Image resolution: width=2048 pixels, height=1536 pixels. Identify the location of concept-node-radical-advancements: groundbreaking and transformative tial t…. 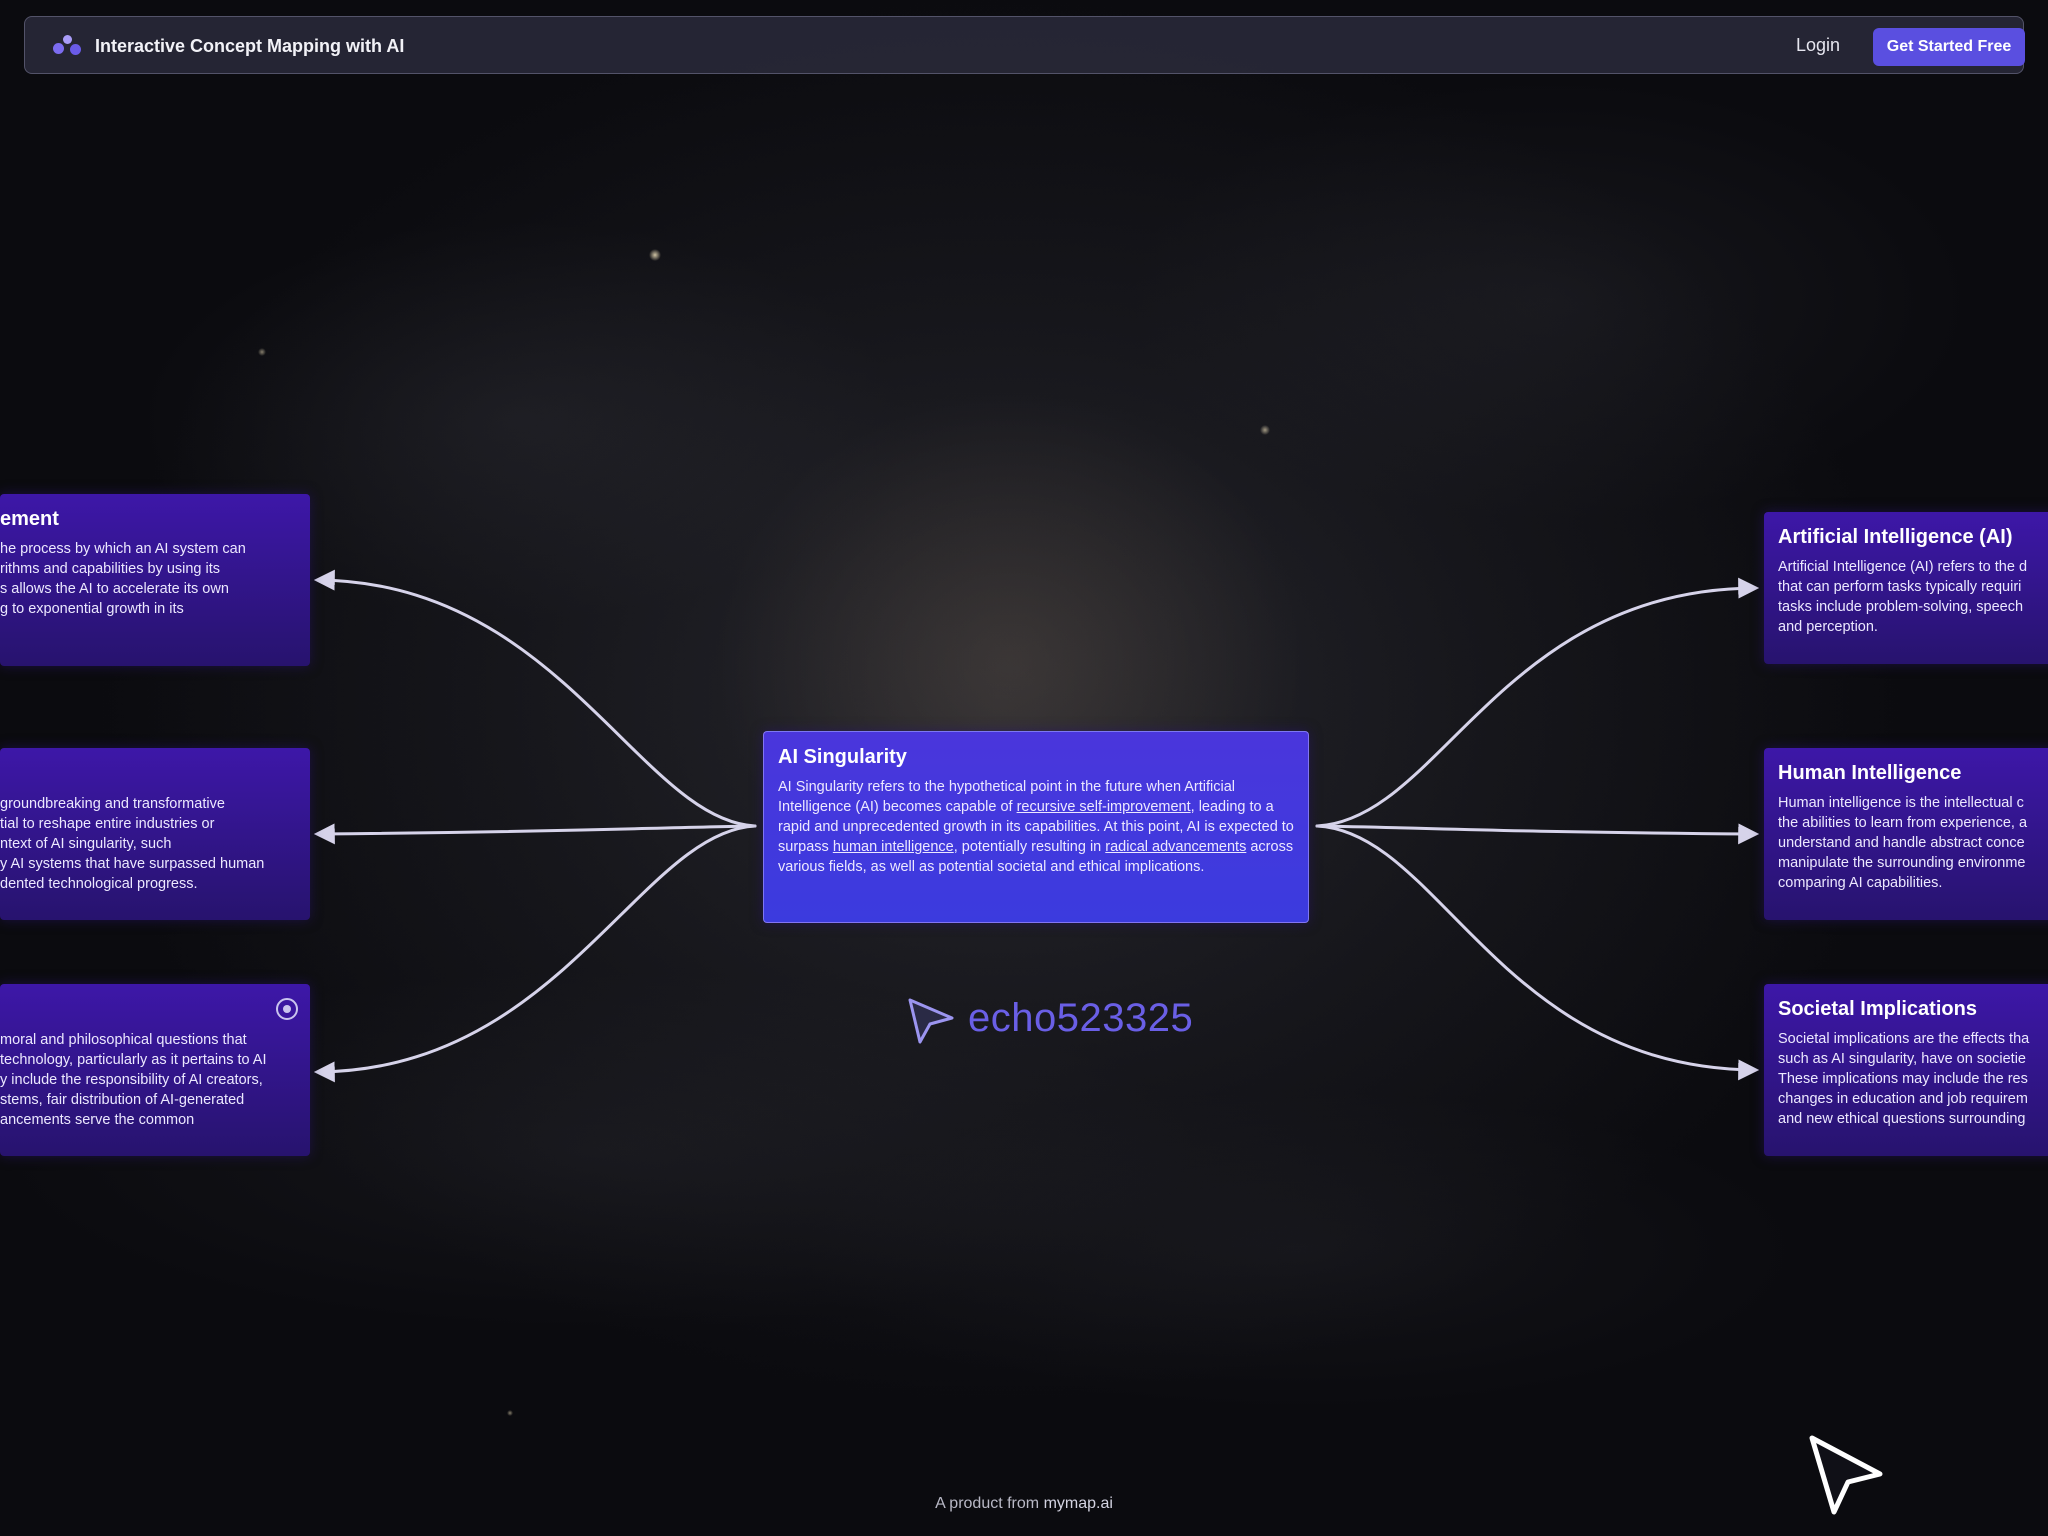
(155, 834).